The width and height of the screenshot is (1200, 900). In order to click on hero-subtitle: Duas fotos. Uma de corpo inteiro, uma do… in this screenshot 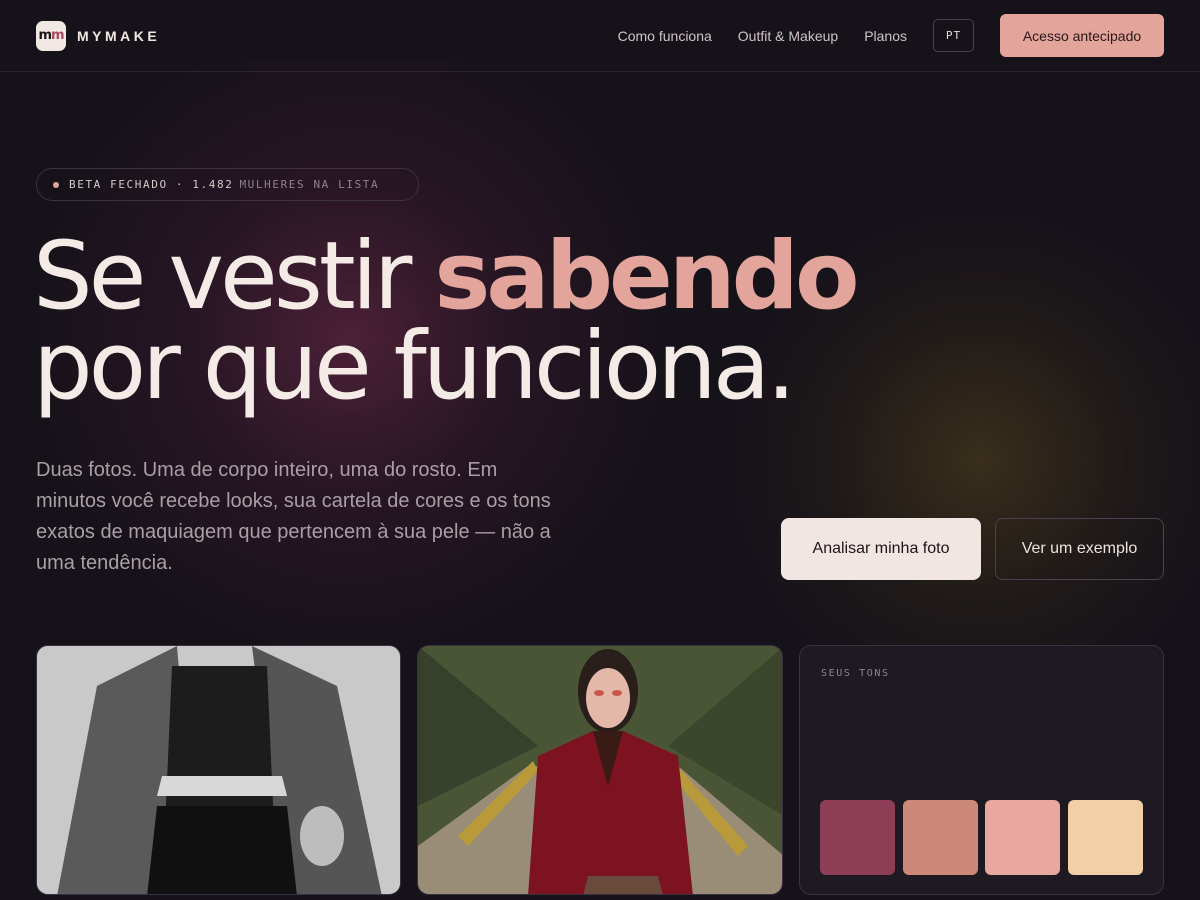, I will do `click(293, 516)`.